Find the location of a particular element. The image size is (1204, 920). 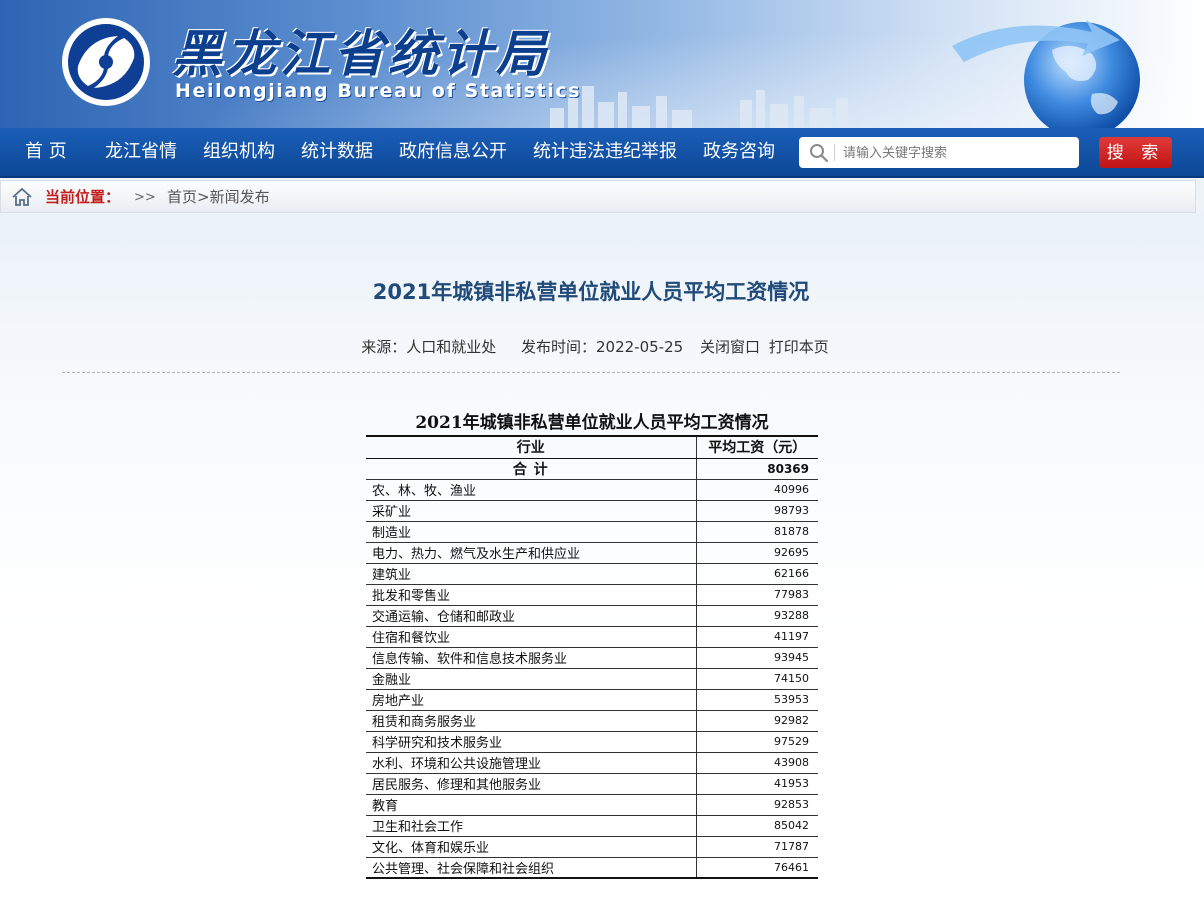

industry-cell: 电力、热力、燃气及水生产和供应业 is located at coordinates (531, 553).